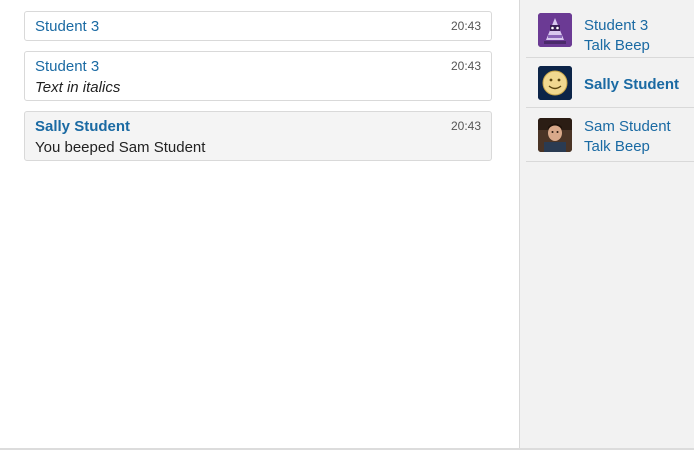 Image resolution: width=694 pixels, height=450 pixels. What do you see at coordinates (120, 147) in the screenshot?
I see `message-text: You beeped Sam Student` at bounding box center [120, 147].